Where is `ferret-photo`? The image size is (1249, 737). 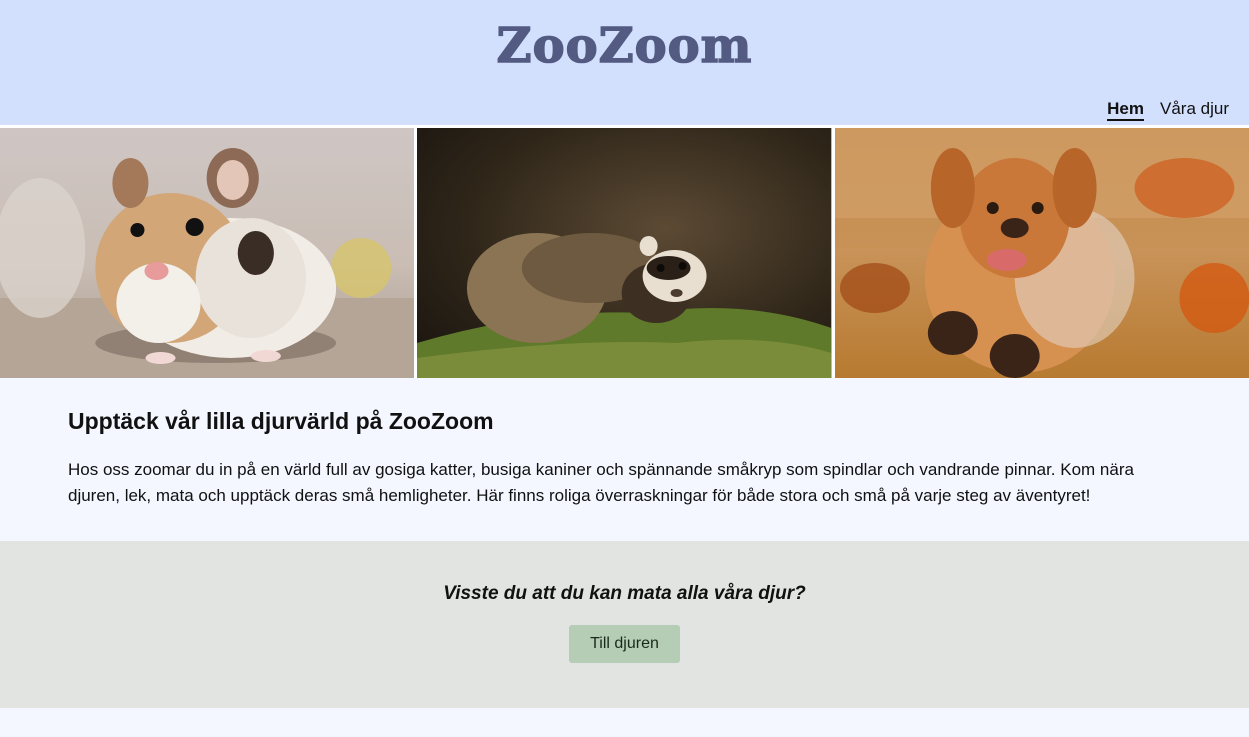
ferret-photo is located at coordinates (624, 253).